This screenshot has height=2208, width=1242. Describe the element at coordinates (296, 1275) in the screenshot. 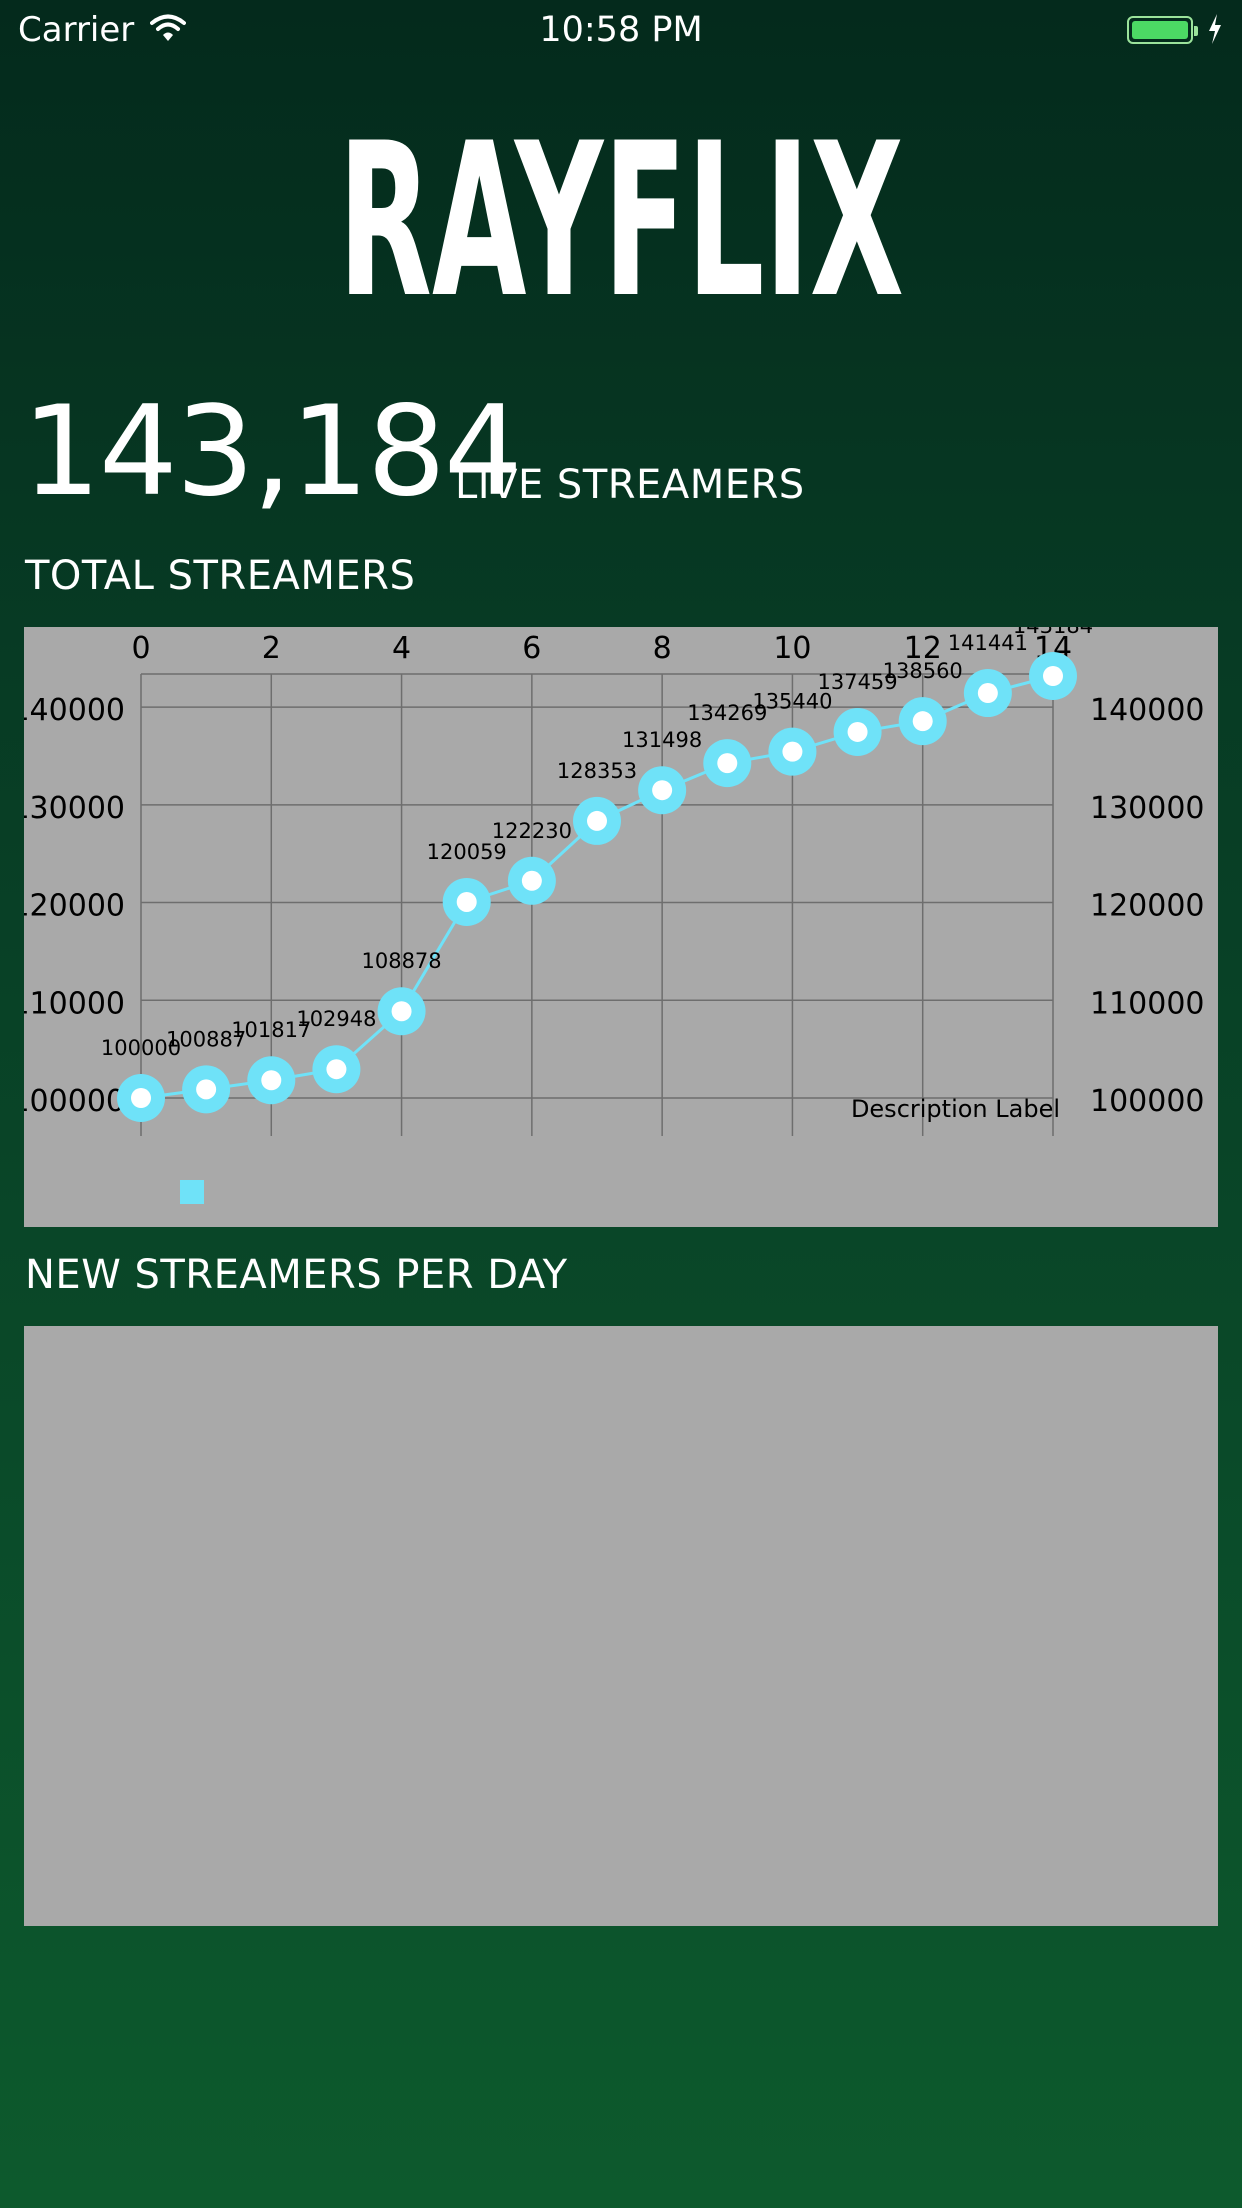

I see `new-streamers-title: NEW STREAMERS PER DAY` at that location.